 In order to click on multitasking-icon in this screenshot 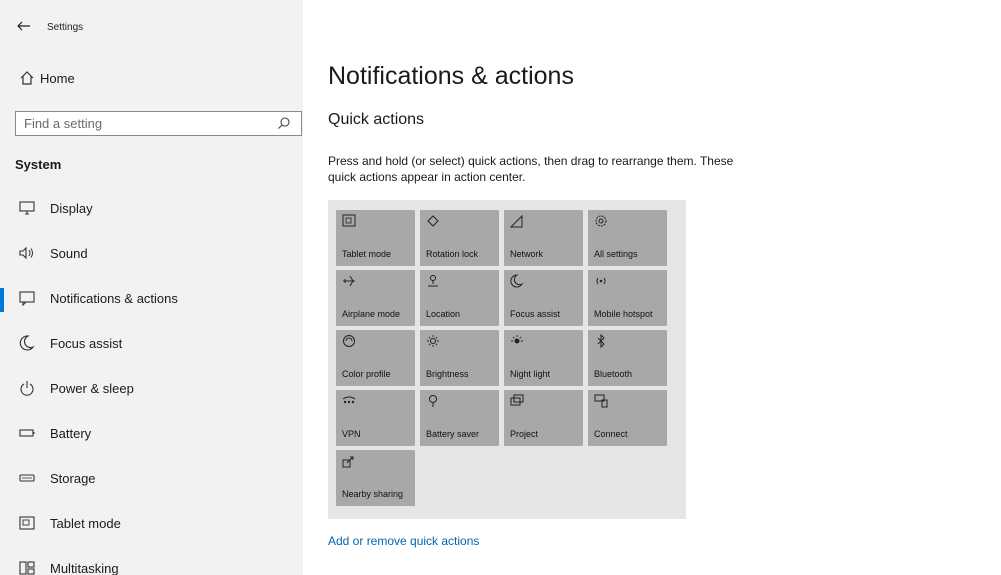, I will do `click(27, 568)`.